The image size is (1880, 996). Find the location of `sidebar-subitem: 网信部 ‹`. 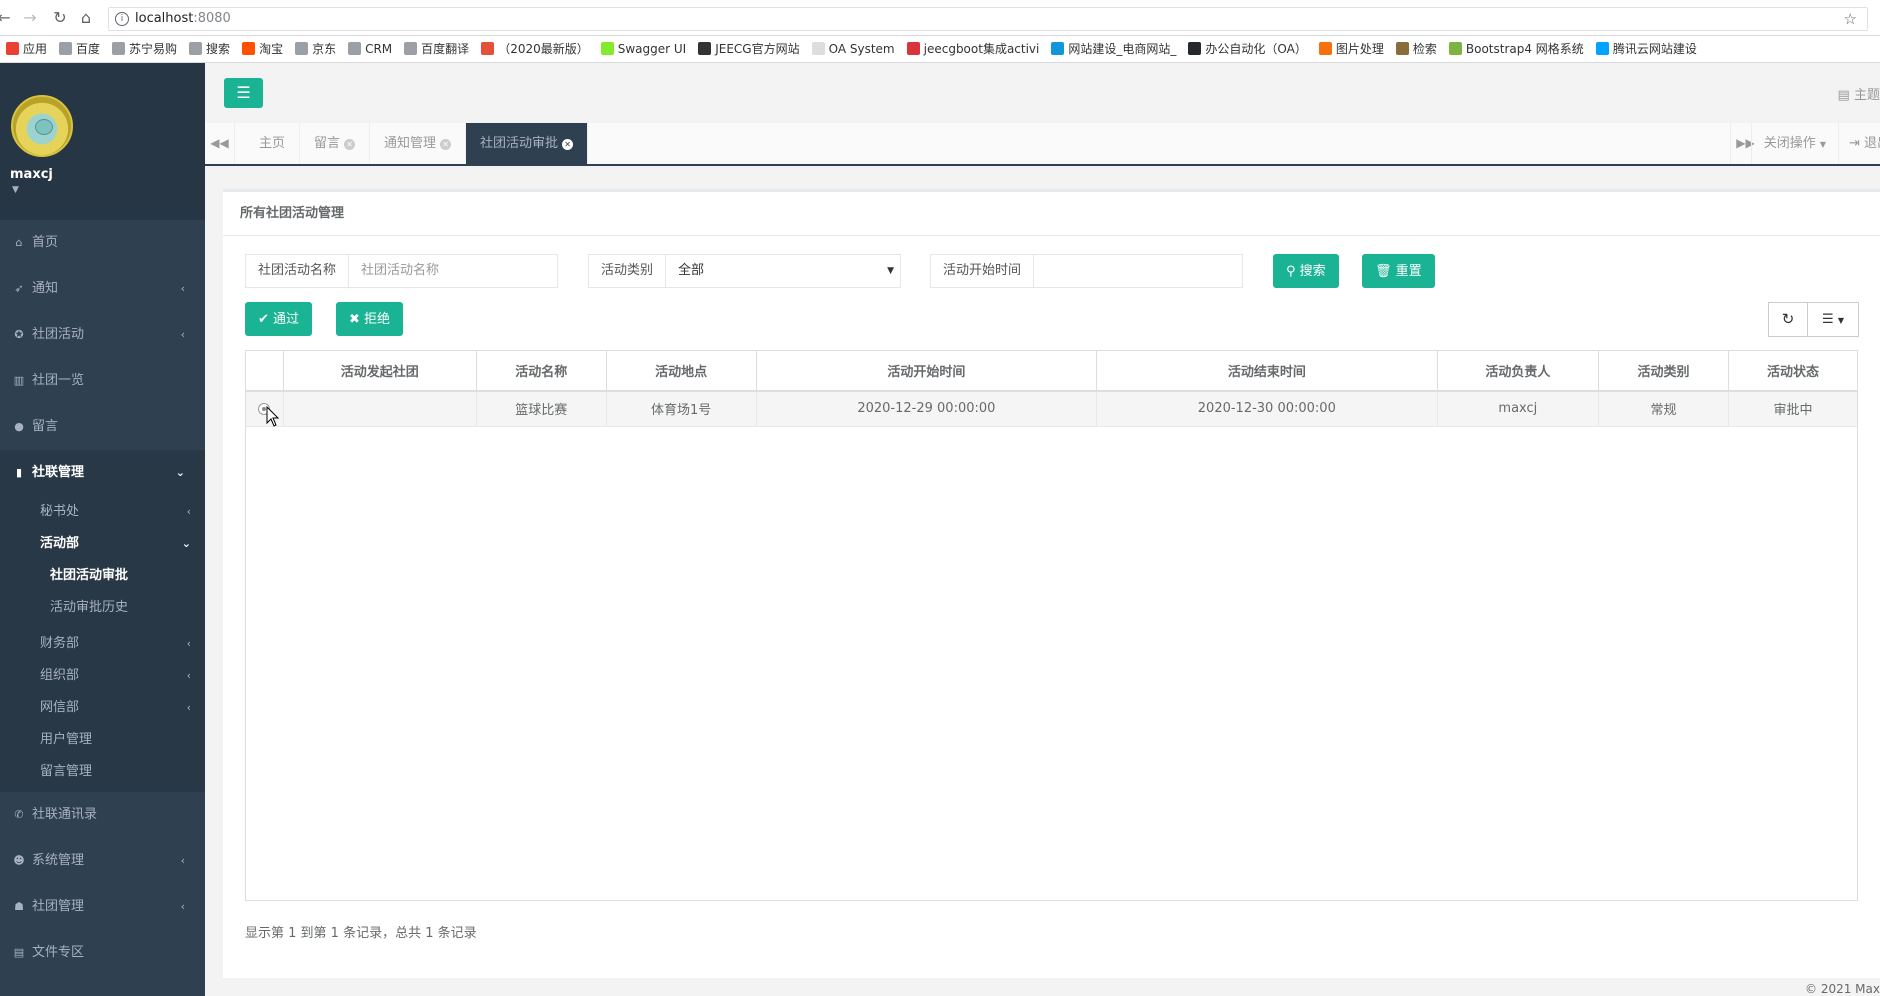

sidebar-subitem: 网信部 ‹ is located at coordinates (102, 708).